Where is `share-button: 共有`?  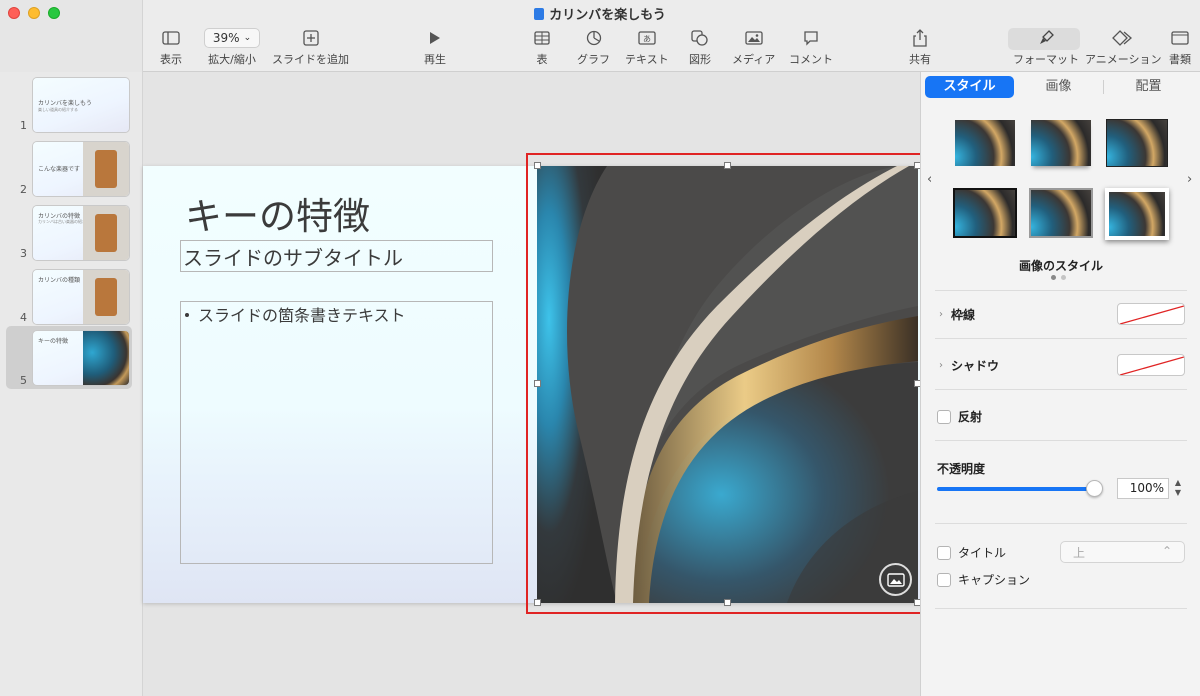
share-button: 共有 is located at coordinates (920, 47).